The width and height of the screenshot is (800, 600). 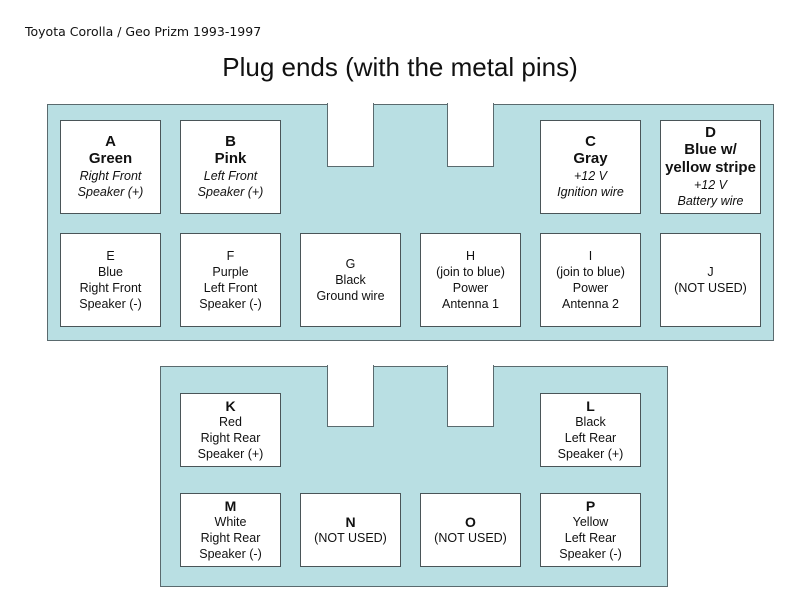 I want to click on pin-p: P Yellow Left Rear Speaker (-), so click(x=590, y=530).